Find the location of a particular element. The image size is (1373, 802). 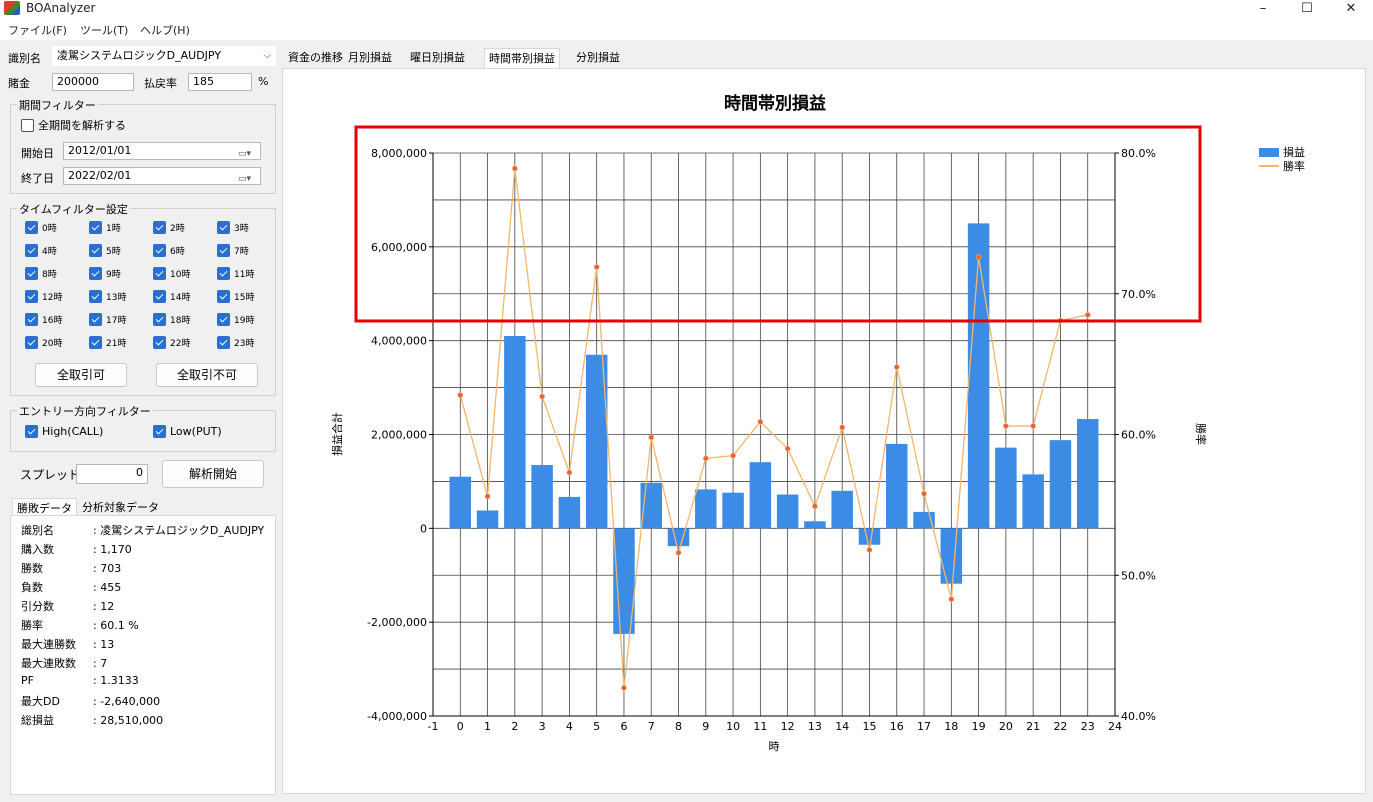

menu-file: ファイル(F) is located at coordinates (37, 30).